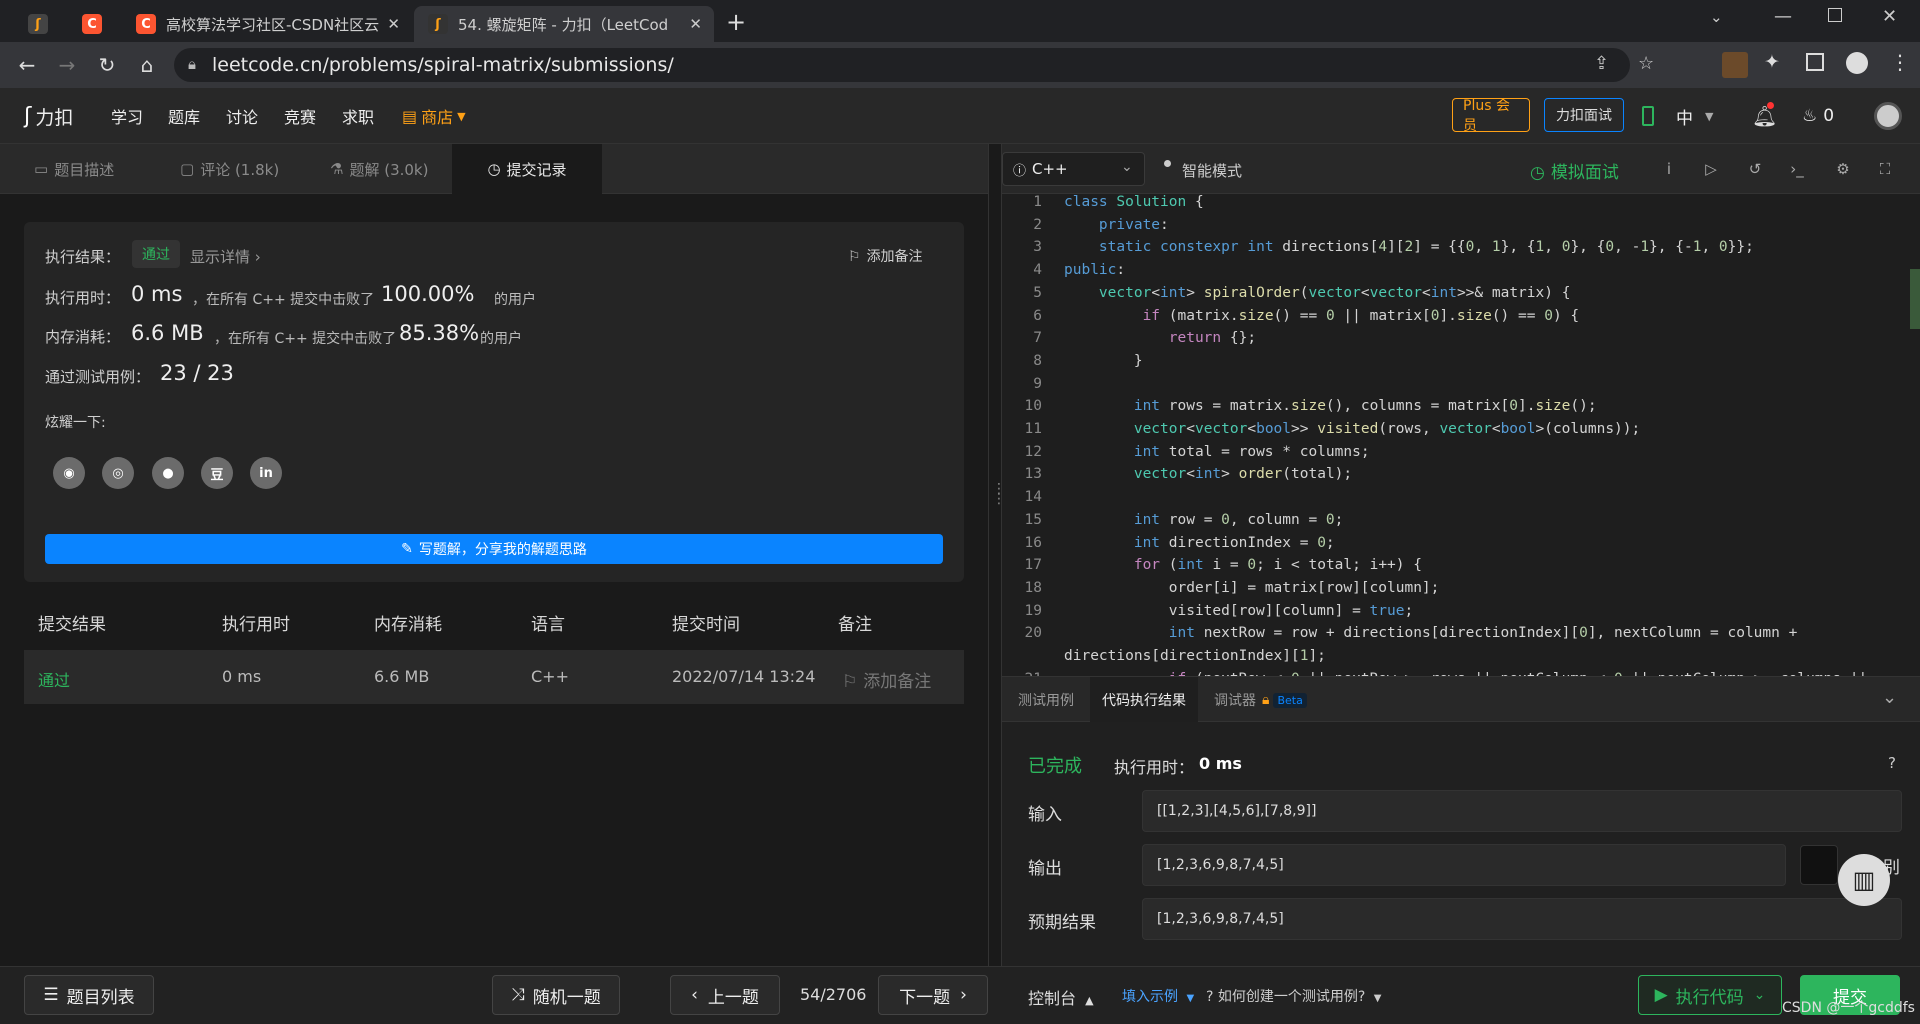 The width and height of the screenshot is (1920, 1024). I want to click on how-create-testcase-link: ? 如何创建一个测试用例? ▼, so click(1293, 996).